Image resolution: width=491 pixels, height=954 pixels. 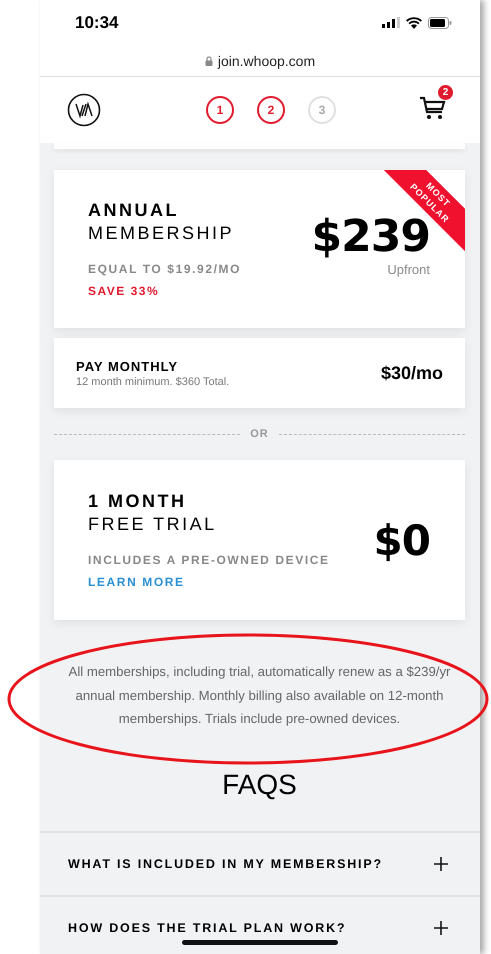 I want to click on logo-icon, so click(x=84, y=110).